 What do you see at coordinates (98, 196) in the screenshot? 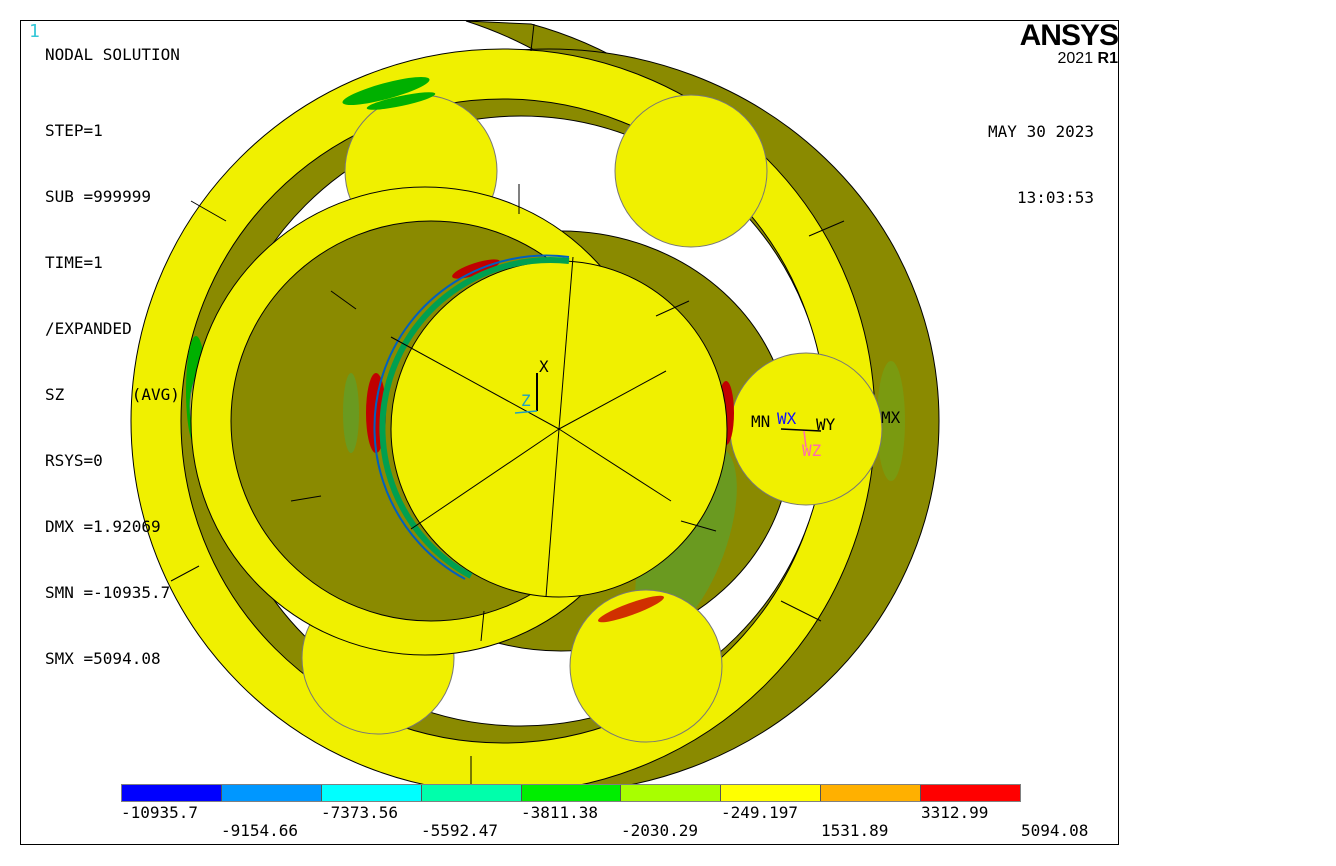
I see `stat-line: SUB =999999` at bounding box center [98, 196].